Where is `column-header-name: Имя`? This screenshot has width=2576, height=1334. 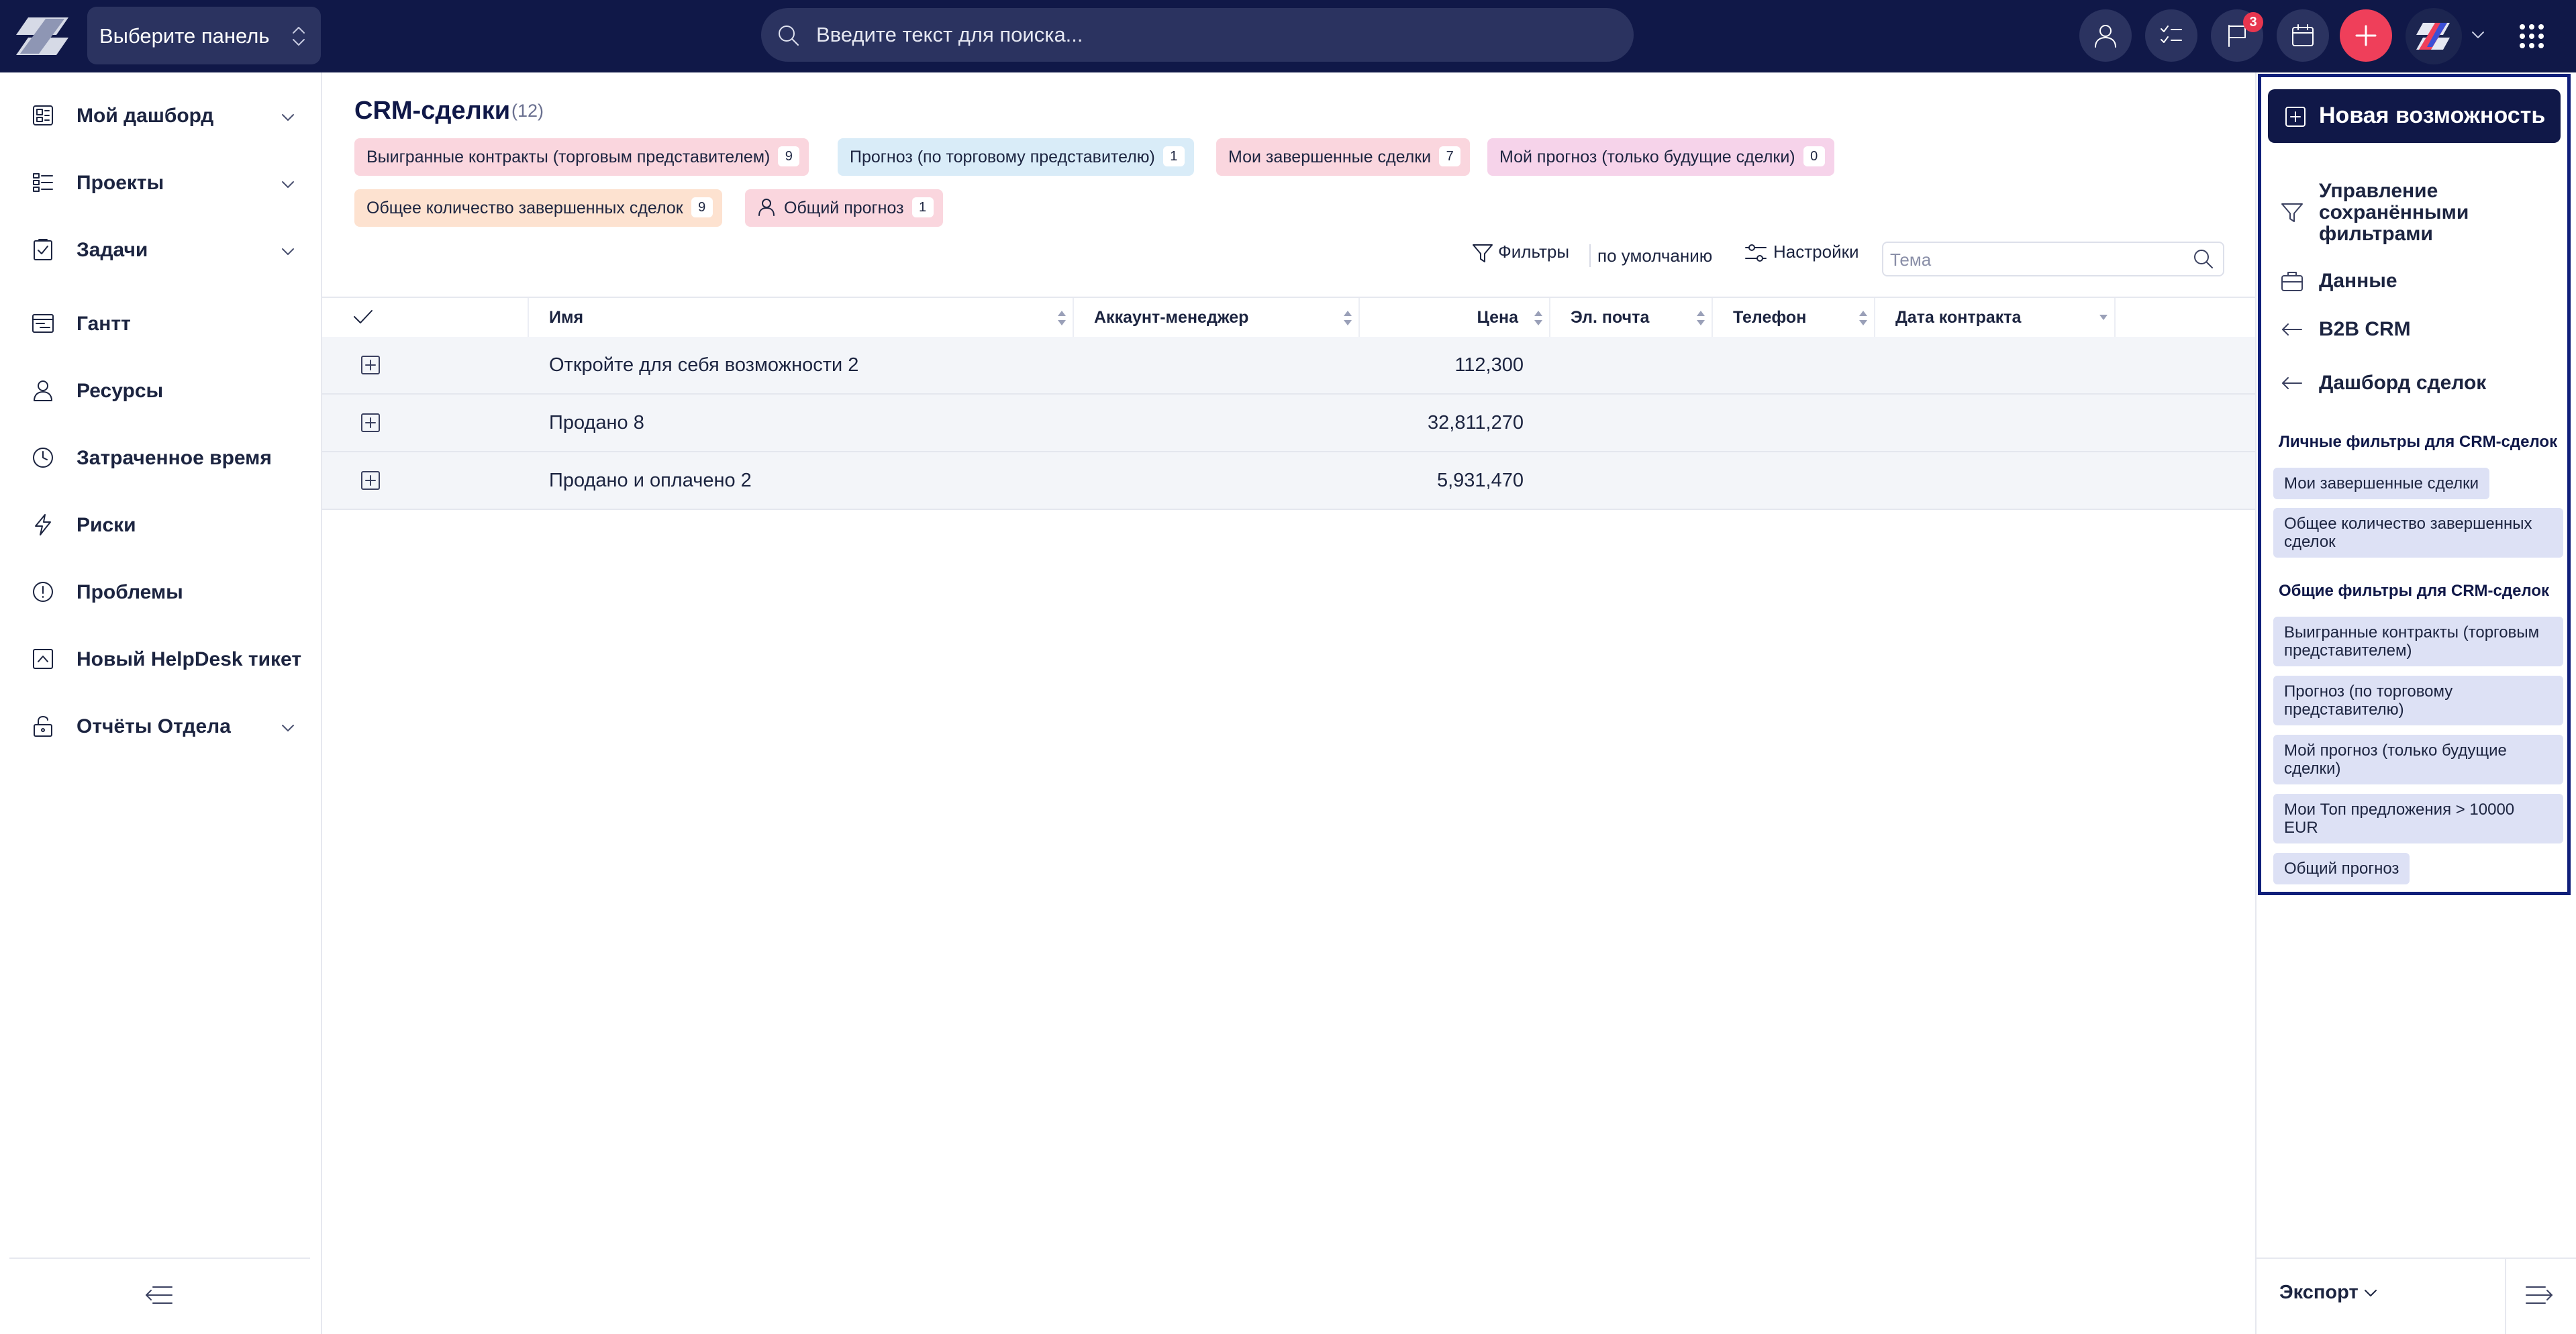
column-header-name: Имя is located at coordinates (801, 317).